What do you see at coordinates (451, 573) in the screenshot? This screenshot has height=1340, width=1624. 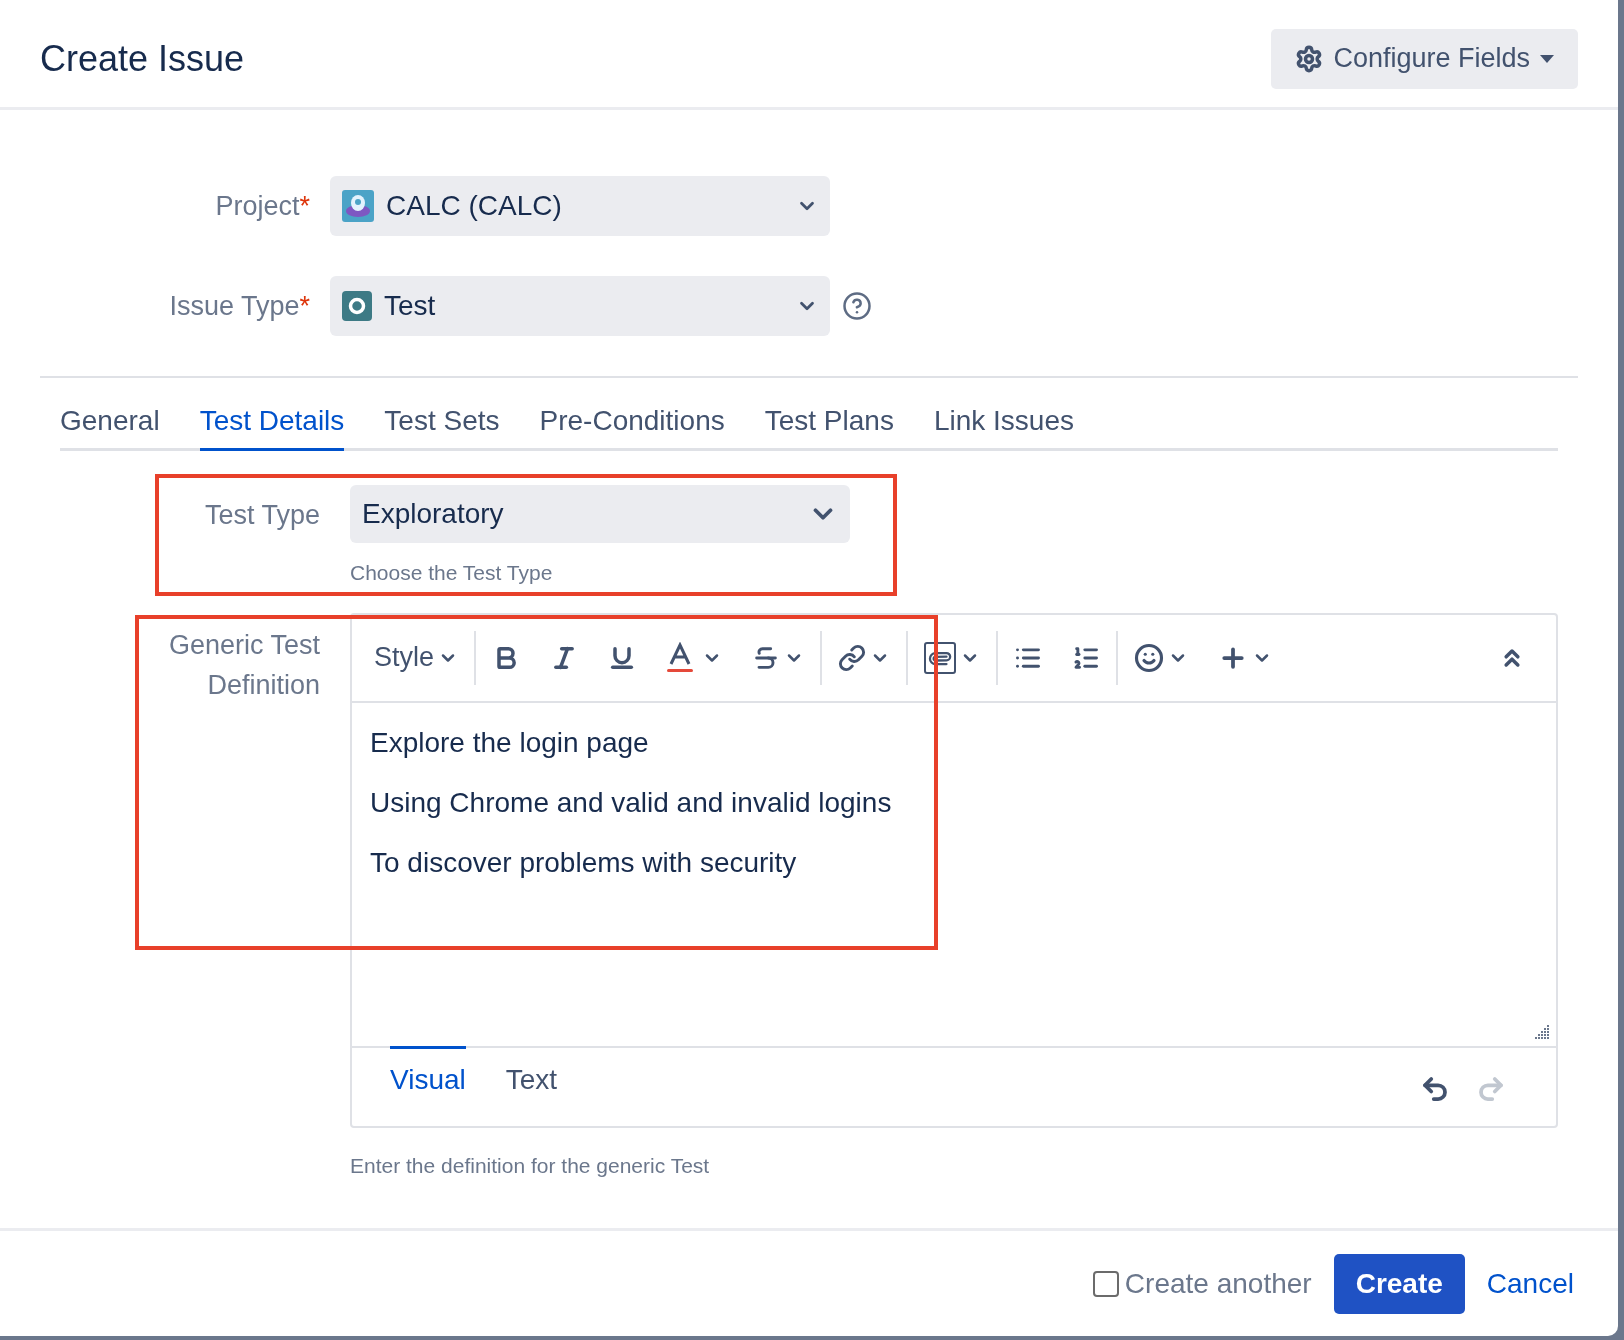 I see `field-hint: Choose the Test Type` at bounding box center [451, 573].